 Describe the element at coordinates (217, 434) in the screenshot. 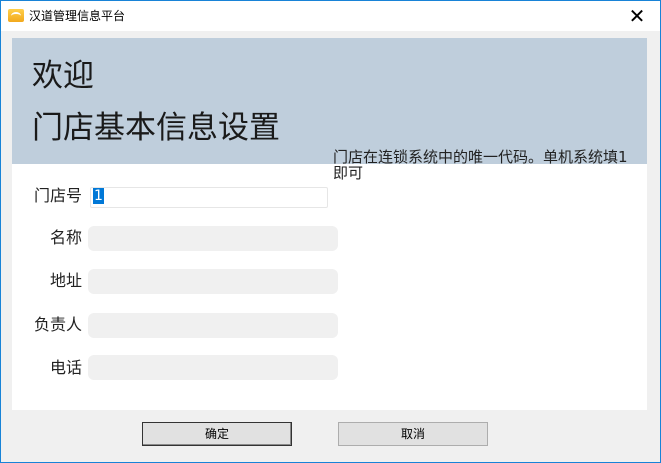

I see `ok-button: 确定` at that location.